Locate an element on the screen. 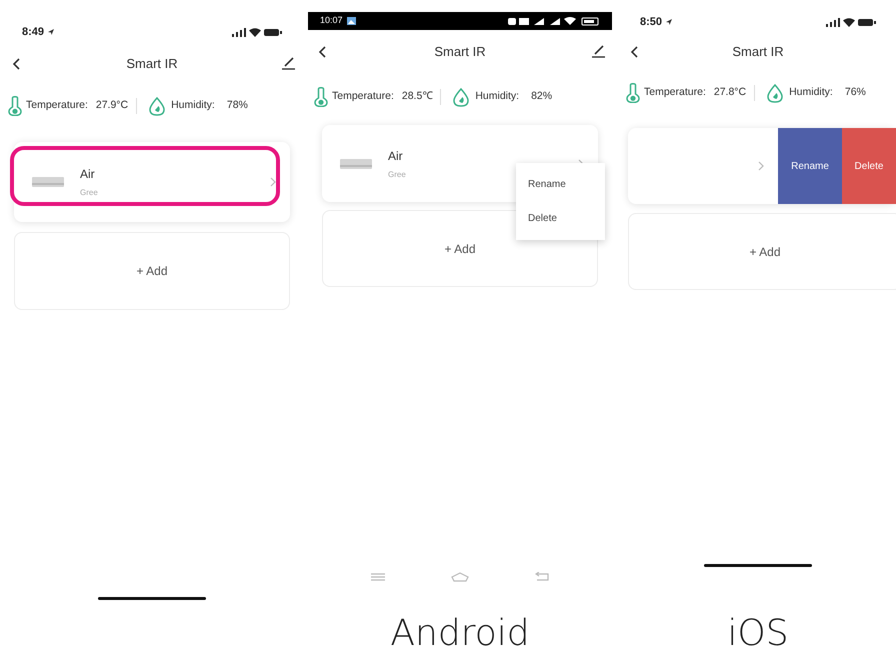  humidity-value: 78% is located at coordinates (237, 106).